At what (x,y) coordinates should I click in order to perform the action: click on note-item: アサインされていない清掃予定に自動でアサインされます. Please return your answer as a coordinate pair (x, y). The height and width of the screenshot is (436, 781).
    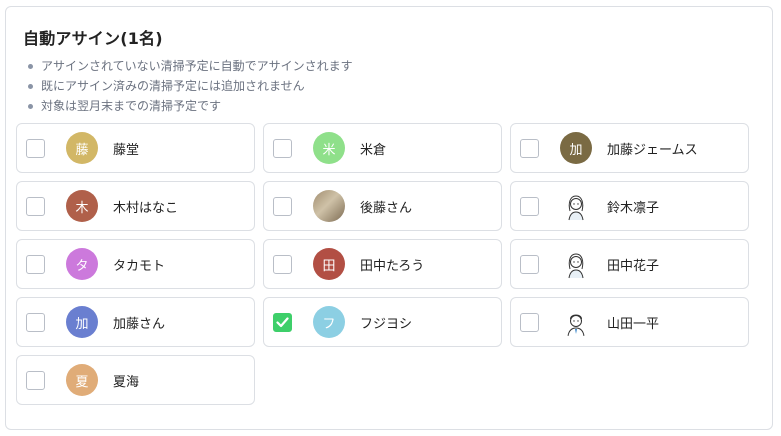
    Looking at the image, I should click on (188, 66).